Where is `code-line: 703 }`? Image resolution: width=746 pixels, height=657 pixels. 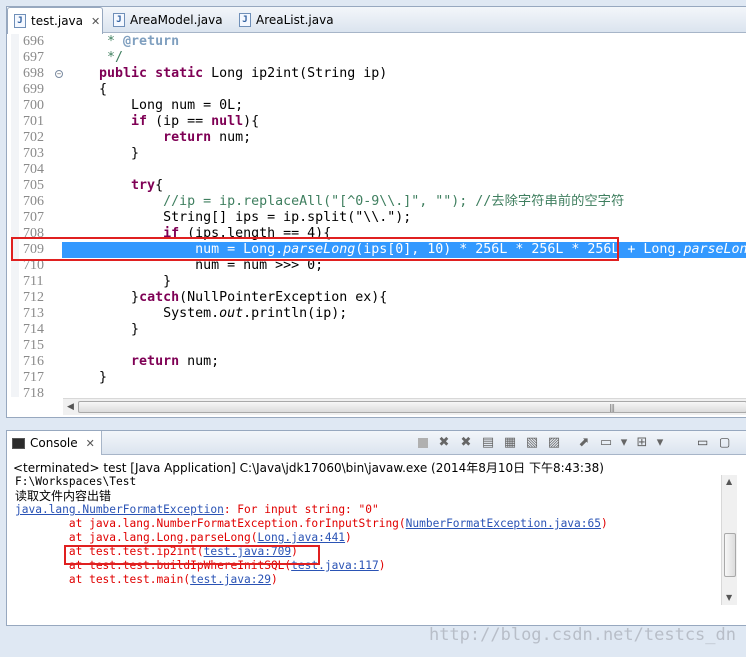
code-line: 703 } is located at coordinates (376, 154).